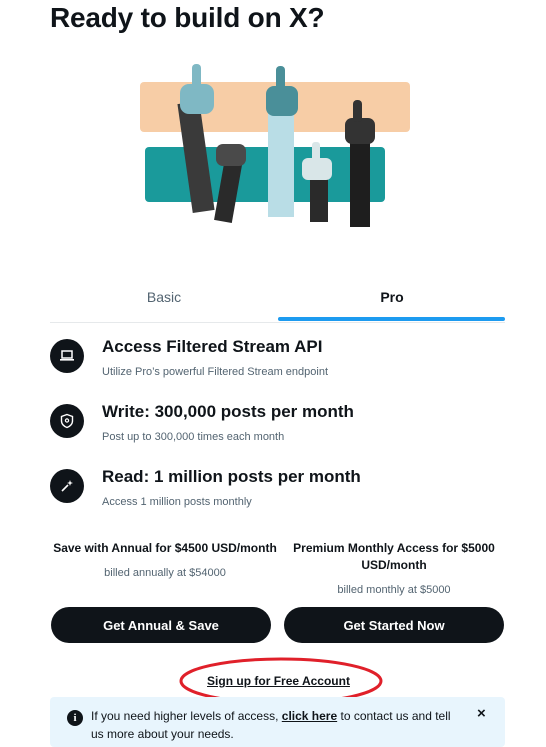 This screenshot has height=747, width=546. What do you see at coordinates (394, 625) in the screenshot?
I see `get-started-button: Get Started Now` at bounding box center [394, 625].